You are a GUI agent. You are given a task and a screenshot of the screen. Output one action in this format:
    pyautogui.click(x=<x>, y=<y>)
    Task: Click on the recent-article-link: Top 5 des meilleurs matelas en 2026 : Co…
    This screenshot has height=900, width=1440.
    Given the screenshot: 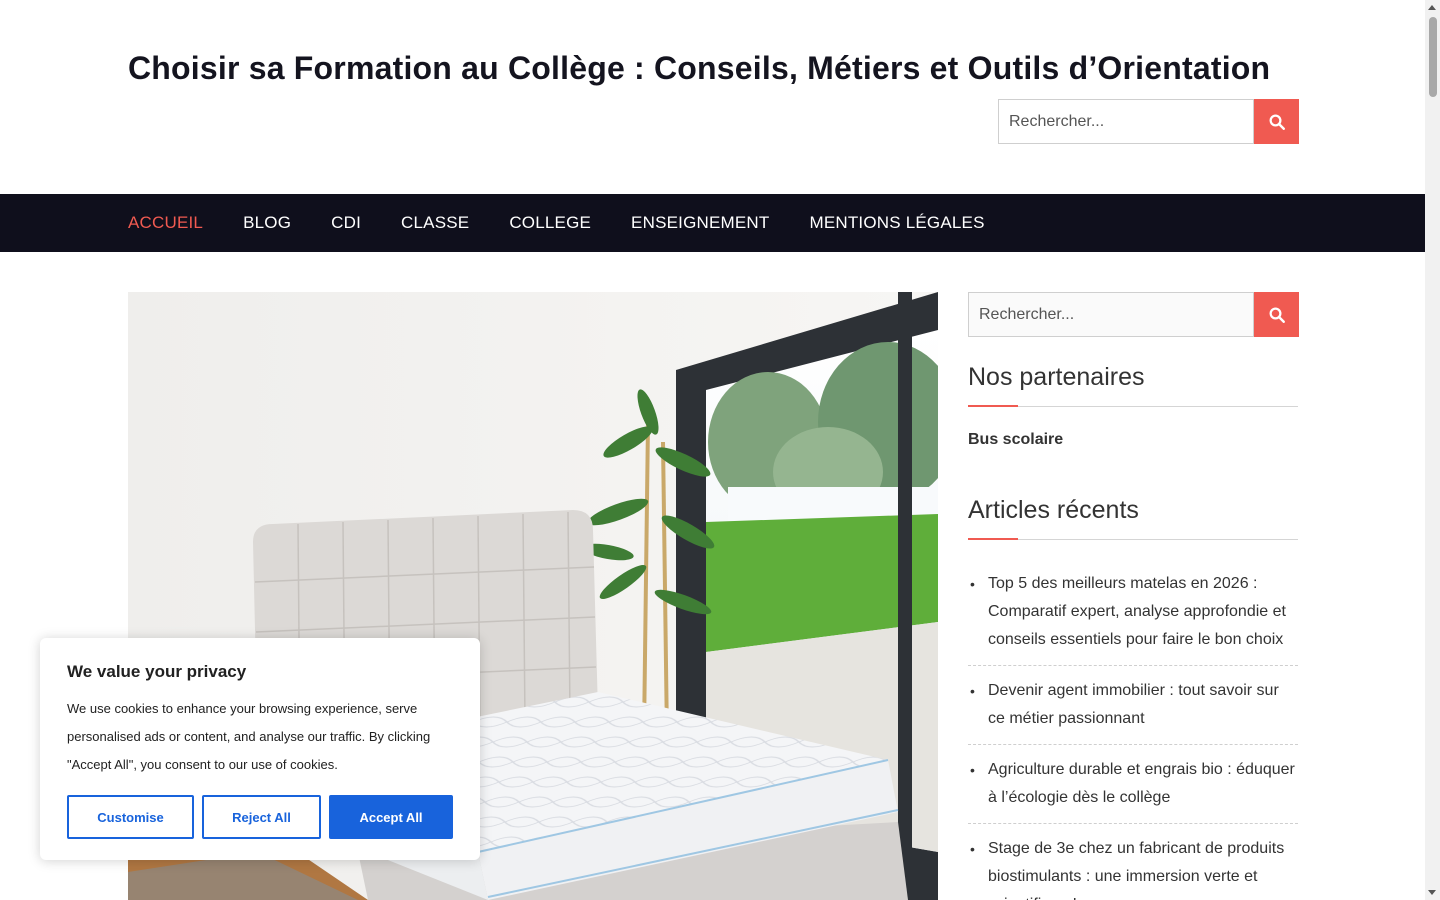 What is the action you would take?
    pyautogui.click(x=1133, y=618)
    